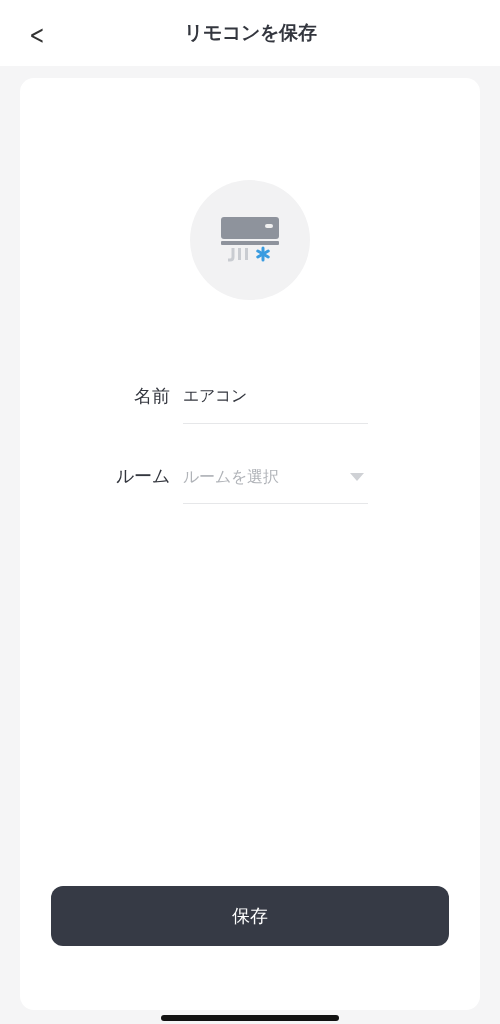 Image resolution: width=500 pixels, height=1024 pixels. I want to click on dropdown-caret-icon, so click(357, 477).